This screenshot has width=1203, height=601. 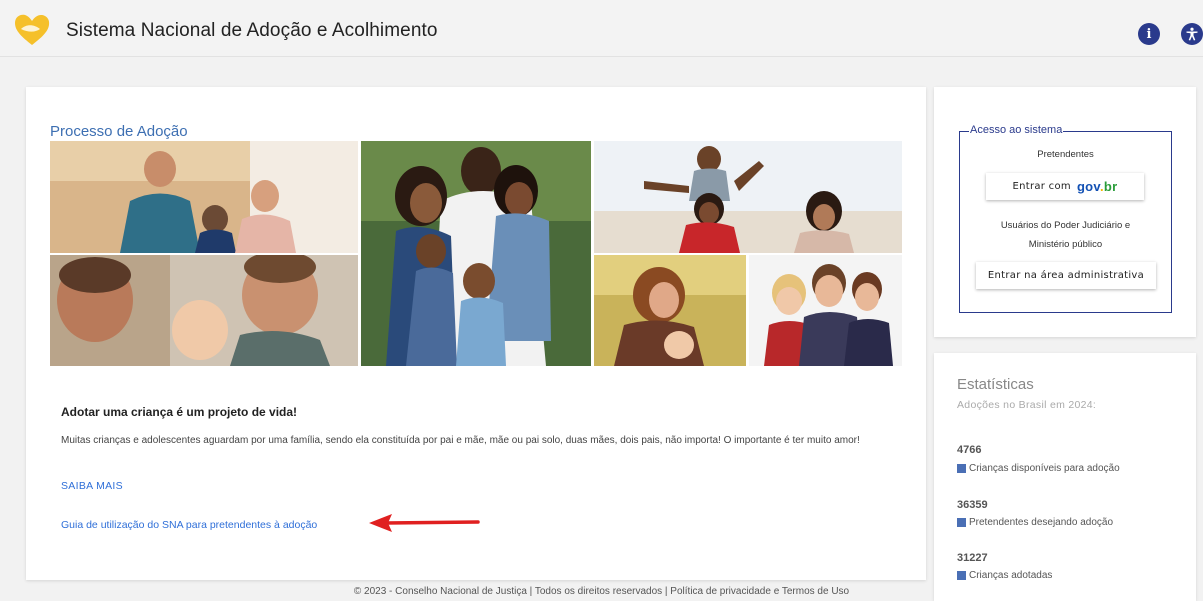 I want to click on heart-logo-icon, so click(x=32, y=30).